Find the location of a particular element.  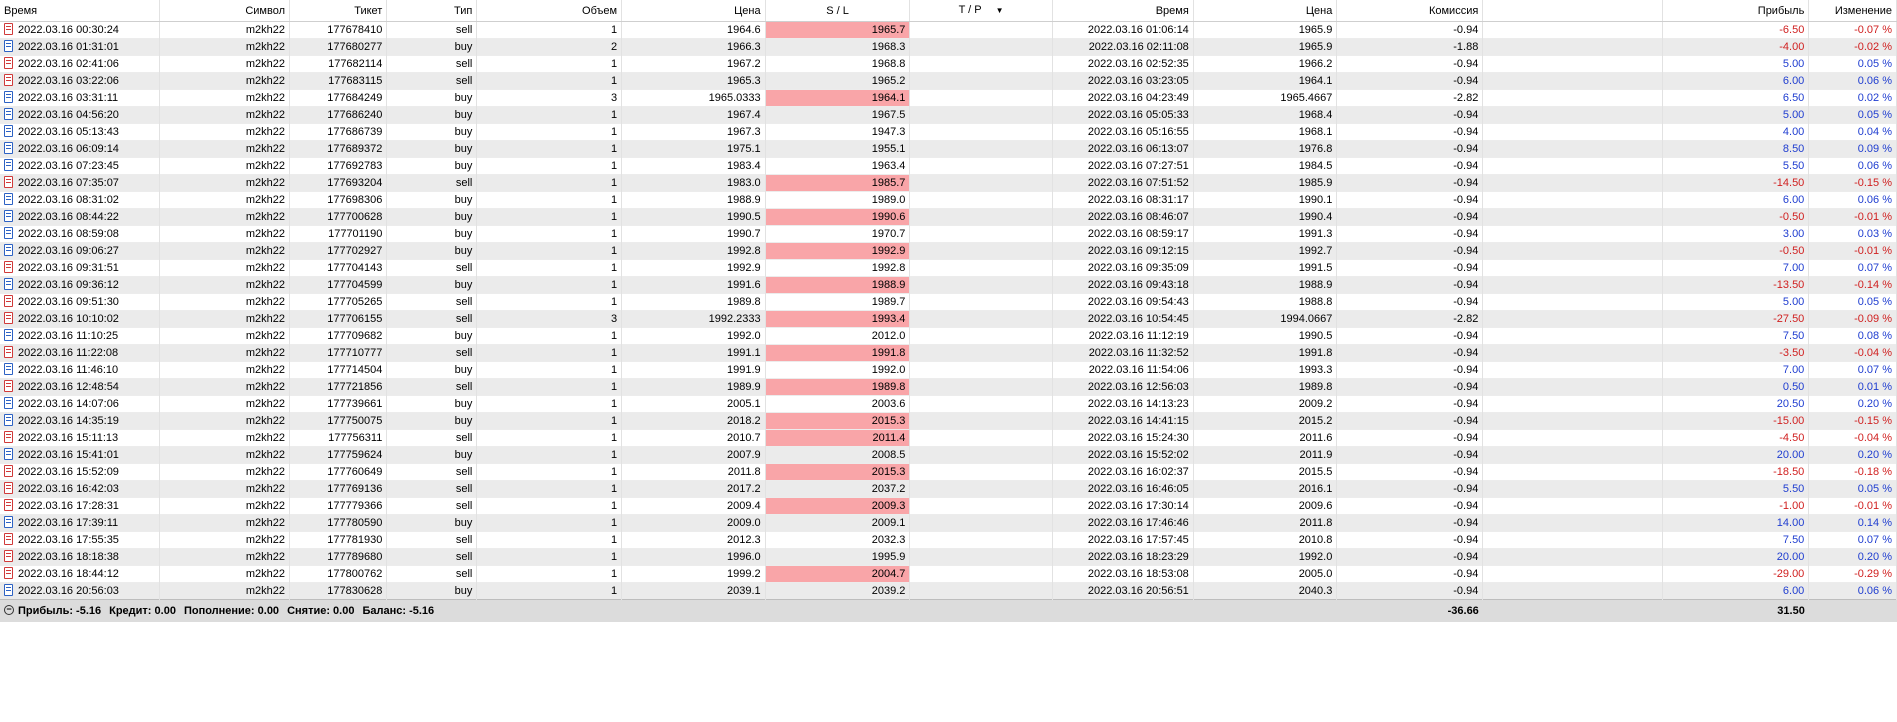

col-close-time: Время is located at coordinates (1123, 11).